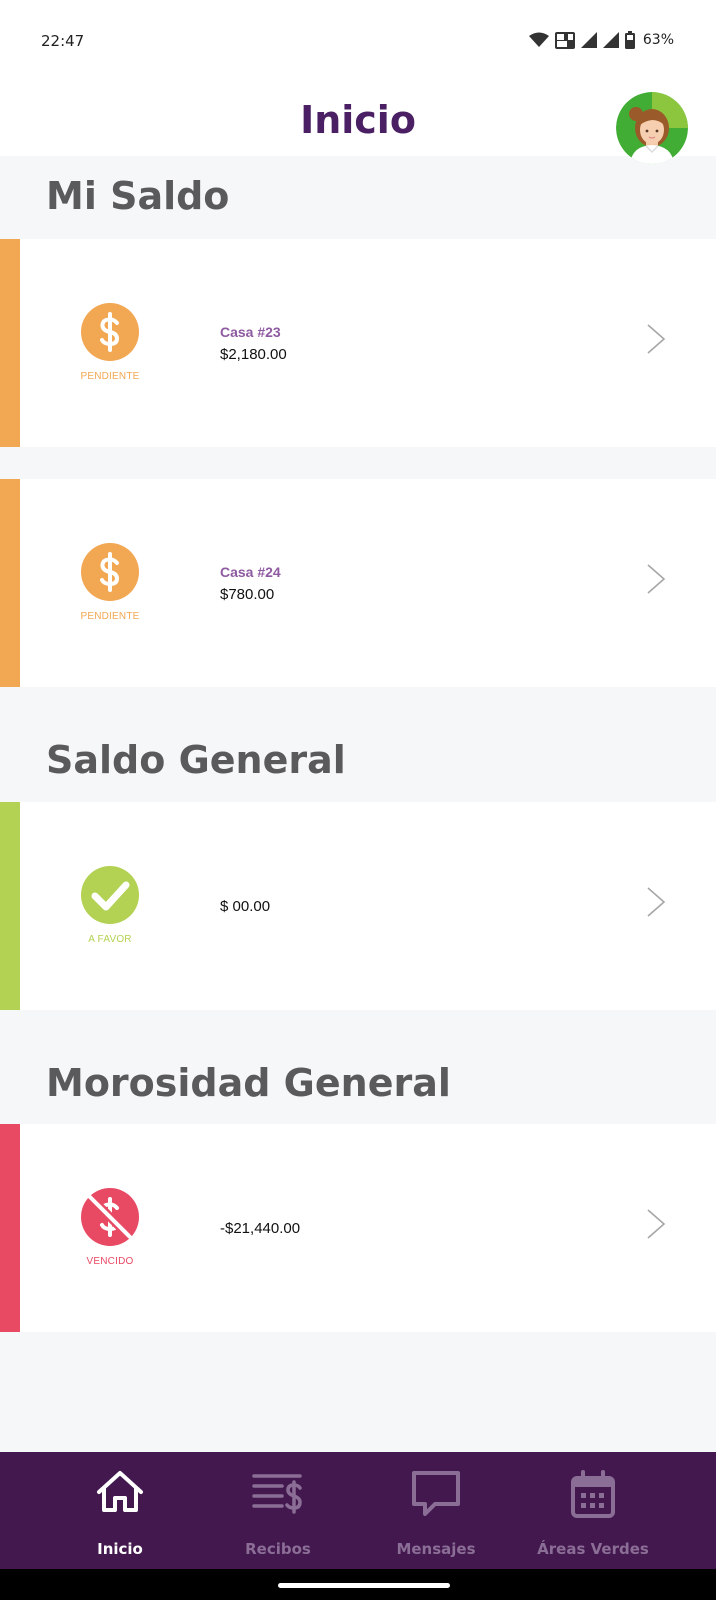 The height and width of the screenshot is (1600, 716). Describe the element at coordinates (364, 1585) in the screenshot. I see `home-gesture-handle` at that location.